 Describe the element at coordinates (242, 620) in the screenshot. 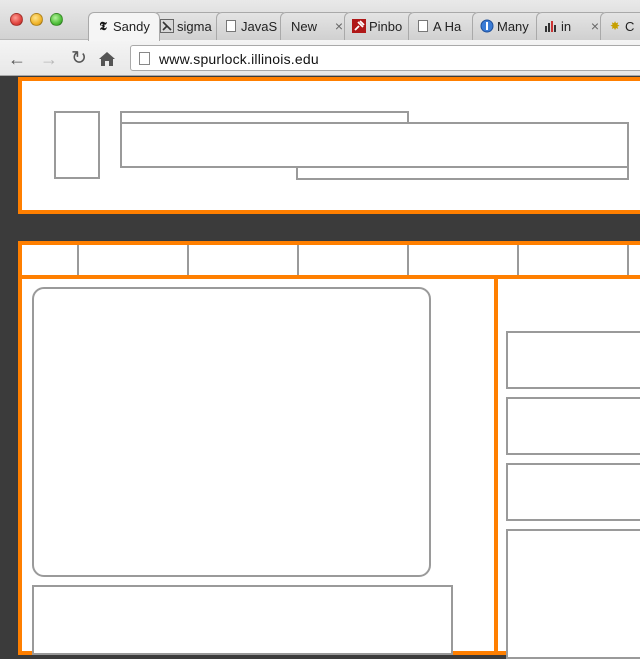

I see `content-text-placeholder` at that location.